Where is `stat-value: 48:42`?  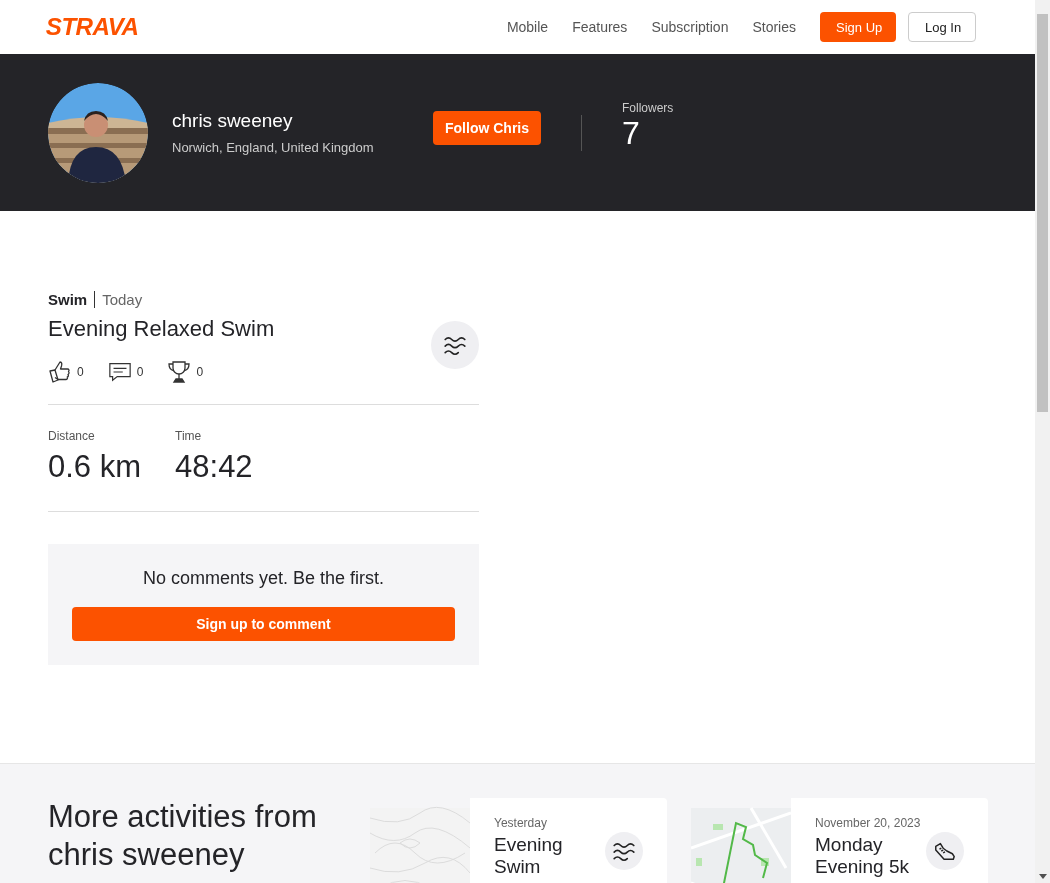
stat-value: 48:42 is located at coordinates (214, 467).